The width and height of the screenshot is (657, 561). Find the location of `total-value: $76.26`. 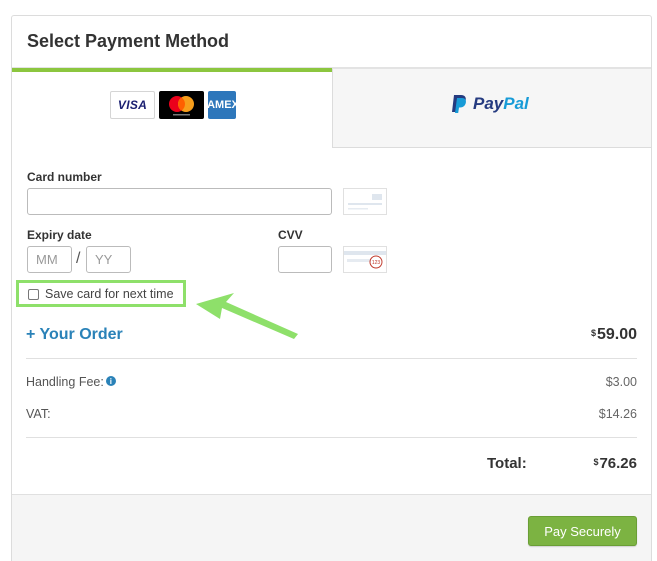

total-value: $76.26 is located at coordinates (615, 463).